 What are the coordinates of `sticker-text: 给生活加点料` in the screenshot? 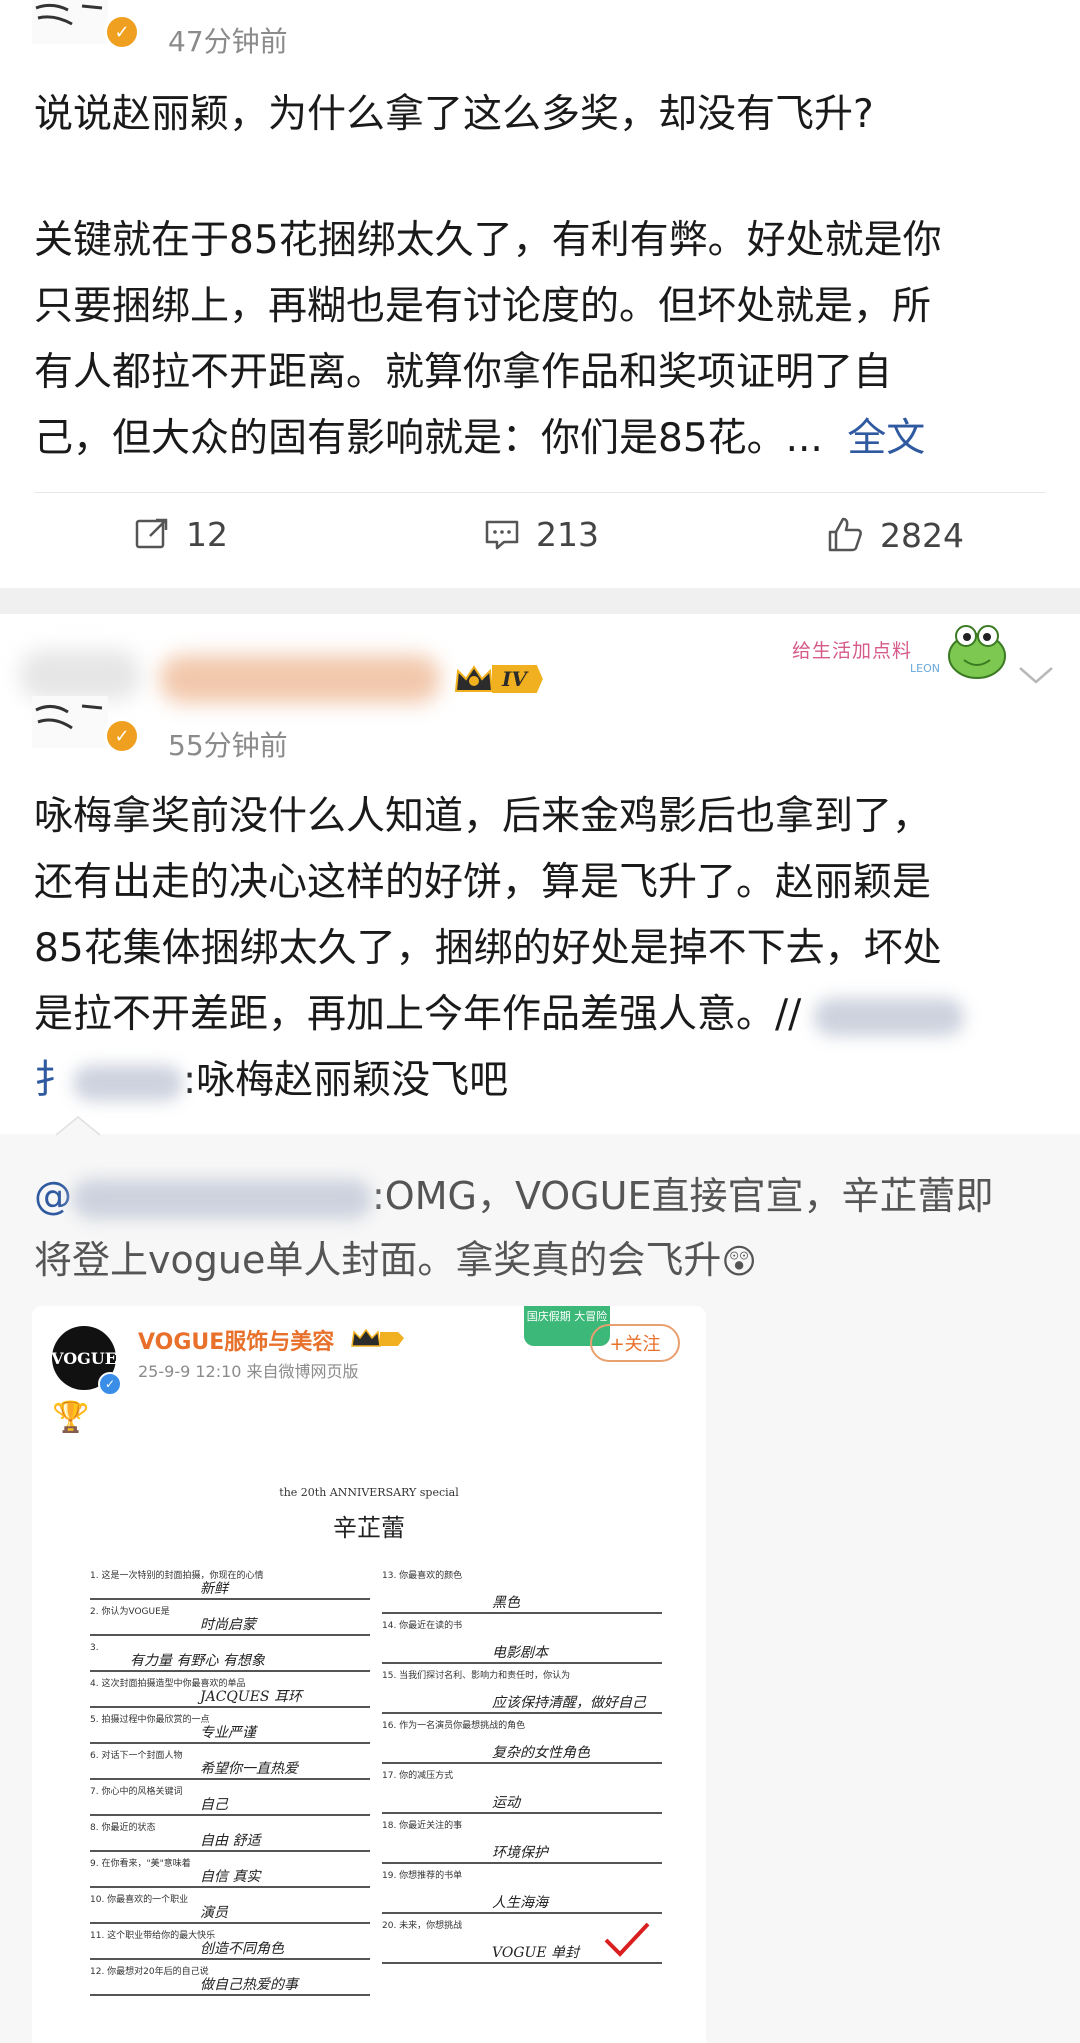 It's located at (852, 651).